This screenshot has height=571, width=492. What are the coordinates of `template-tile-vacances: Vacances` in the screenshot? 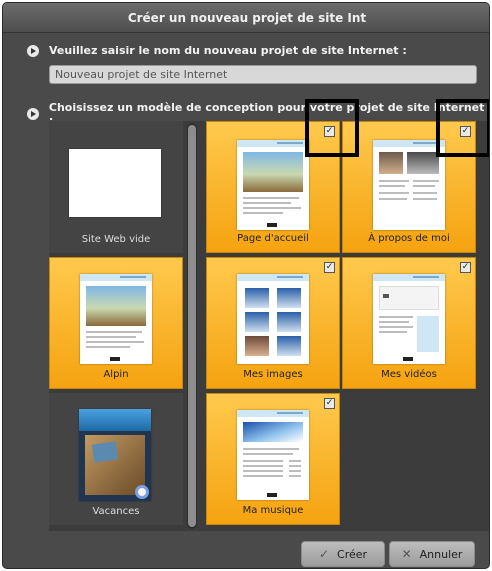 It's located at (116, 459).